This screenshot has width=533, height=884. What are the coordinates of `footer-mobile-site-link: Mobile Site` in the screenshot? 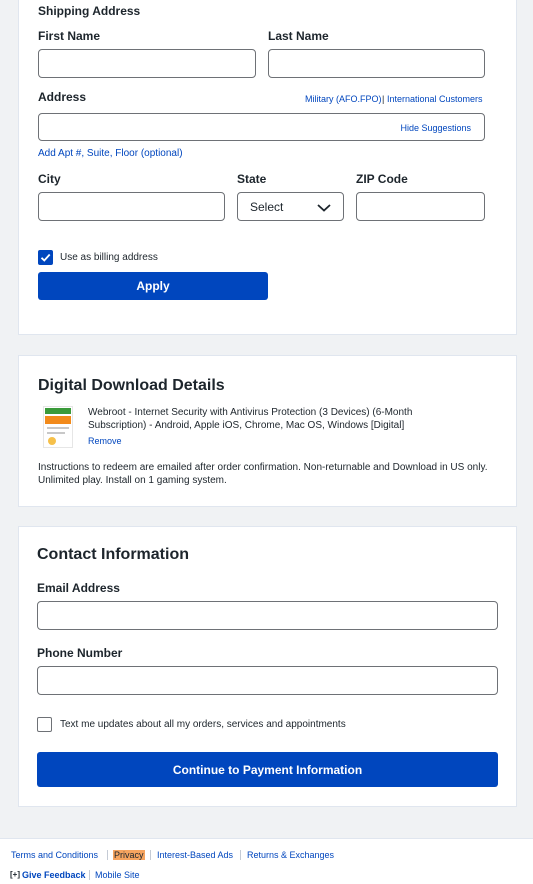 It's located at (117, 875).